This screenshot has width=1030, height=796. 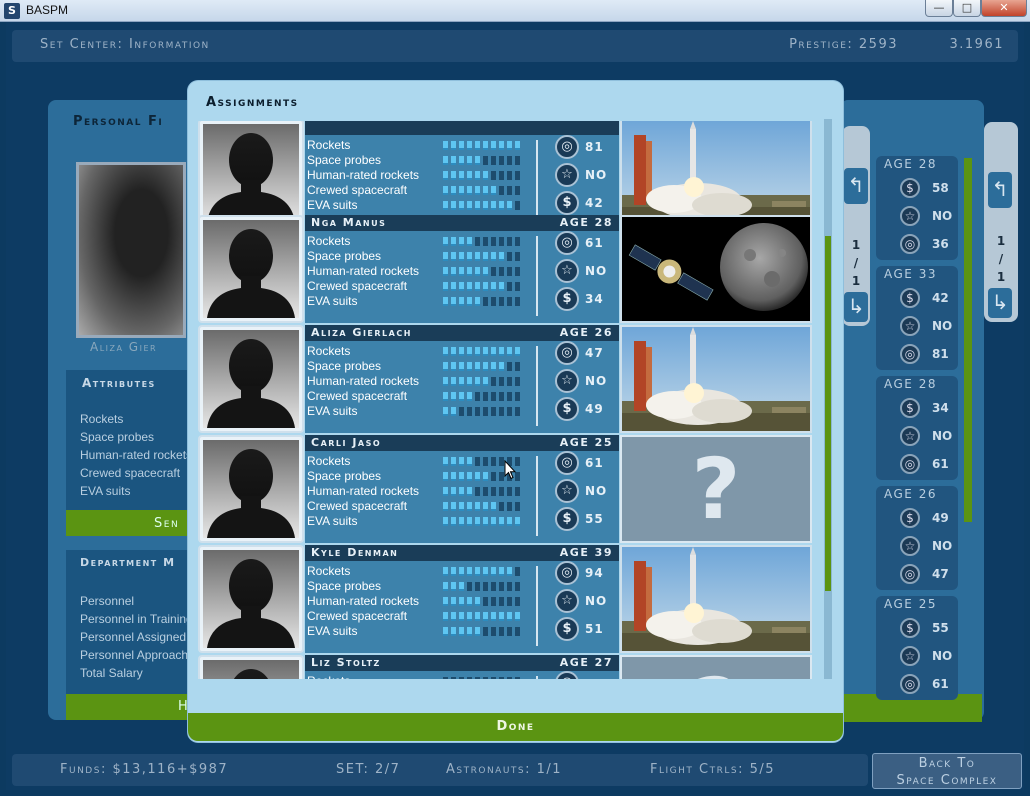 I want to click on personal-file-title: Personal Fi, so click(x=118, y=121).